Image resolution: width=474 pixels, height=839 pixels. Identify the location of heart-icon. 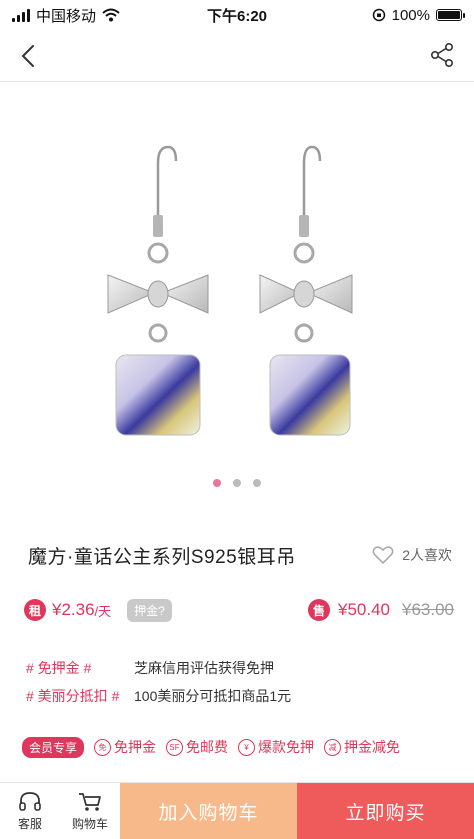
(383, 555).